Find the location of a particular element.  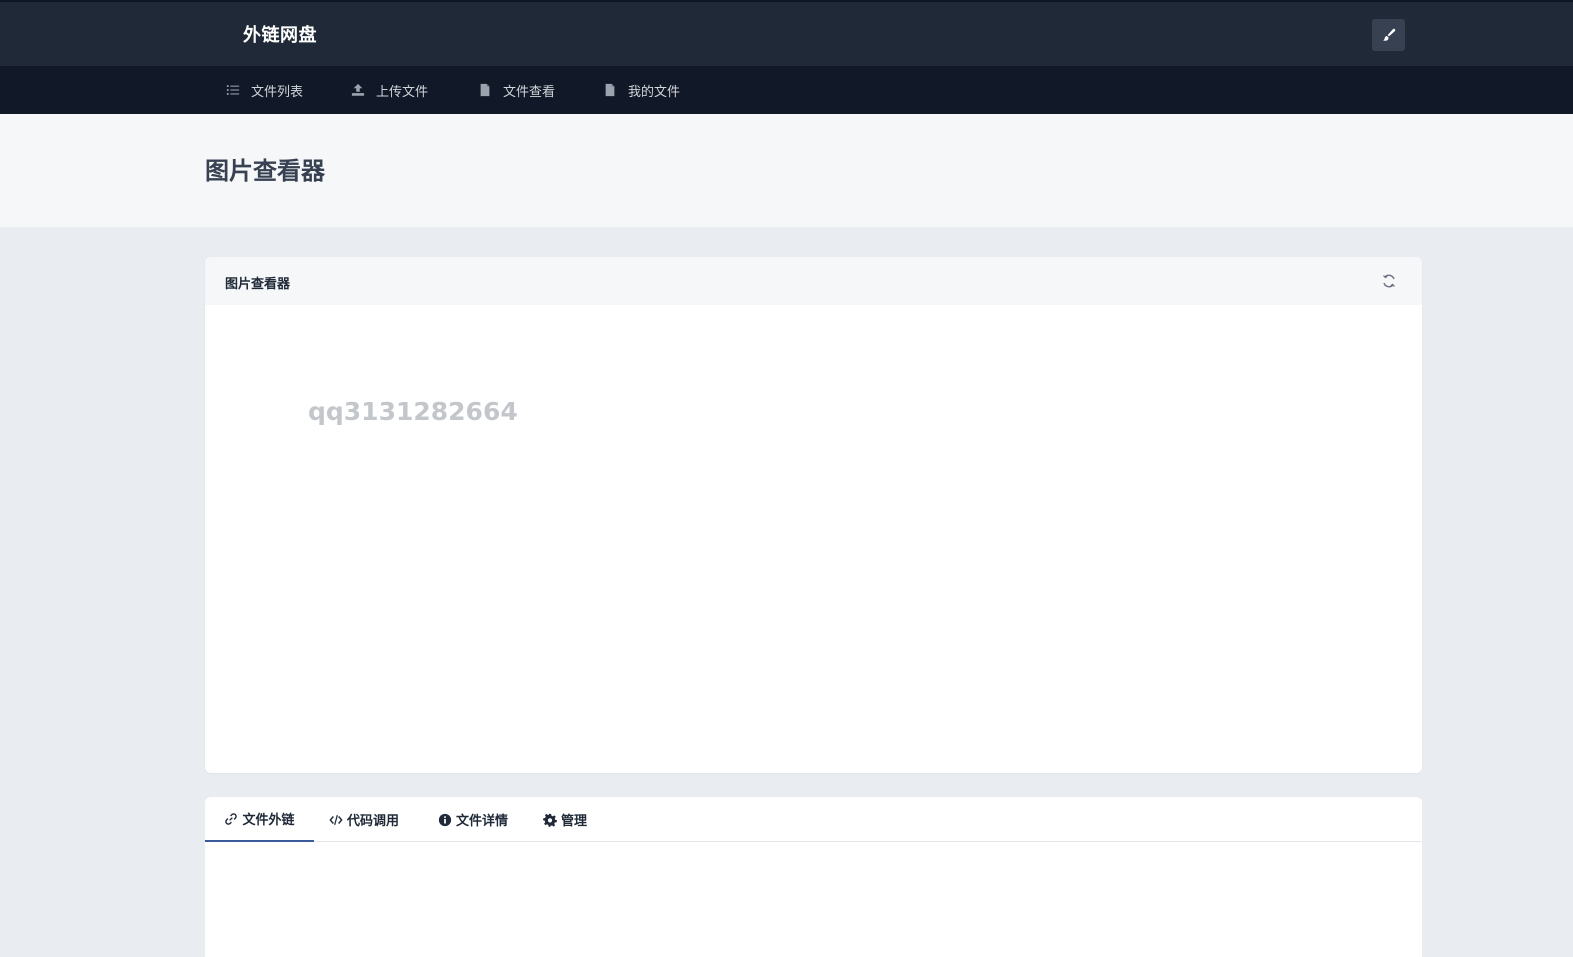

gear-icon is located at coordinates (550, 820).